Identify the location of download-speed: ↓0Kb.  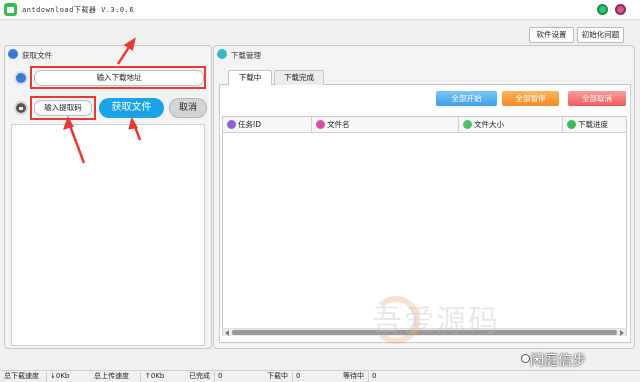
(60, 376).